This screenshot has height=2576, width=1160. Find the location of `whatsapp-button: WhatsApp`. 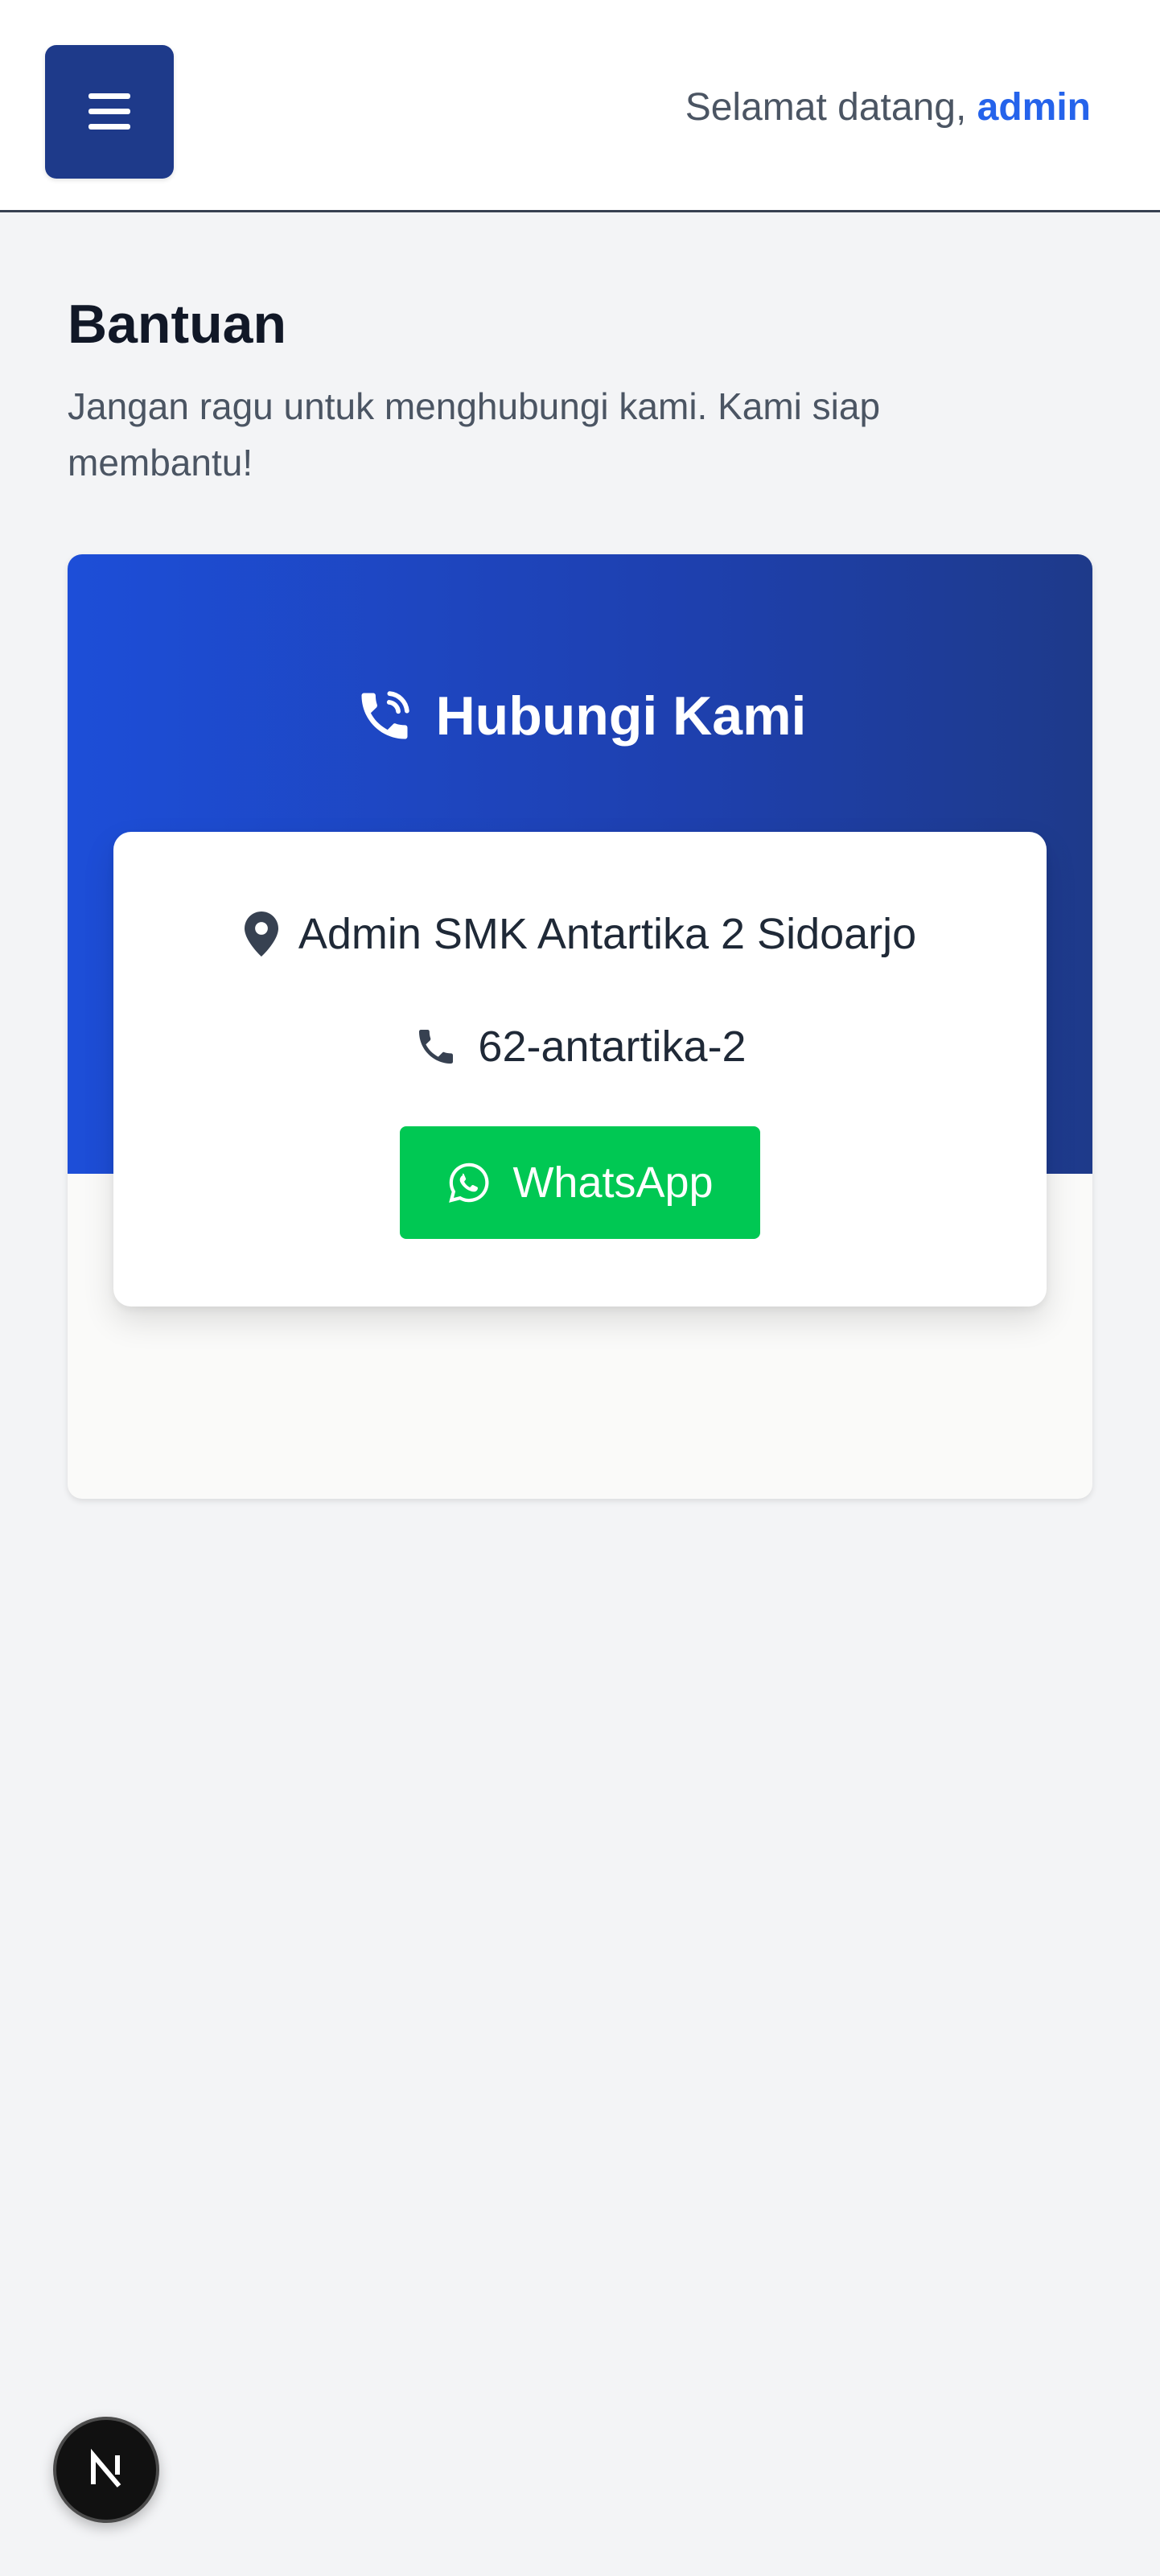

whatsapp-button: WhatsApp is located at coordinates (580, 1182).